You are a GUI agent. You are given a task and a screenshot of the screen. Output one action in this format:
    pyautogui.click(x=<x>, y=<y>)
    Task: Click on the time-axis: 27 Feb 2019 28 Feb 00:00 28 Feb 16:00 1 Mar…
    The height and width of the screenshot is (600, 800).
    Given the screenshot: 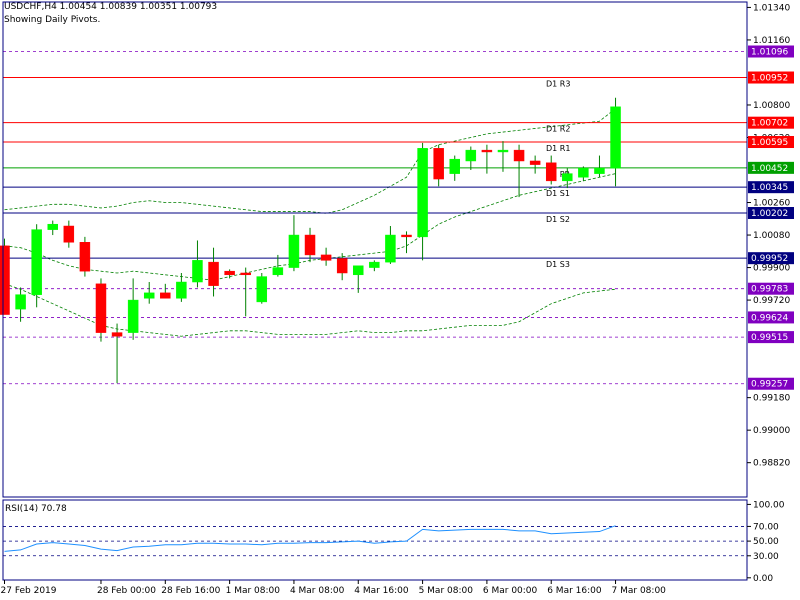 What is the action you would take?
    pyautogui.click(x=334, y=588)
    